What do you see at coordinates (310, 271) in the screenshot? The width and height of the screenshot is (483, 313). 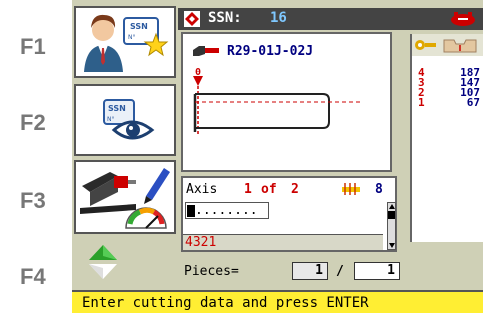 I see `pieces-current-field: 1` at bounding box center [310, 271].